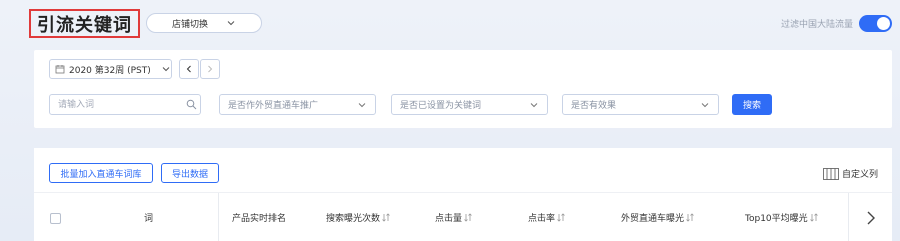 This screenshot has width=900, height=241. What do you see at coordinates (218, 217) in the screenshot?
I see `column-divider` at bounding box center [218, 217].